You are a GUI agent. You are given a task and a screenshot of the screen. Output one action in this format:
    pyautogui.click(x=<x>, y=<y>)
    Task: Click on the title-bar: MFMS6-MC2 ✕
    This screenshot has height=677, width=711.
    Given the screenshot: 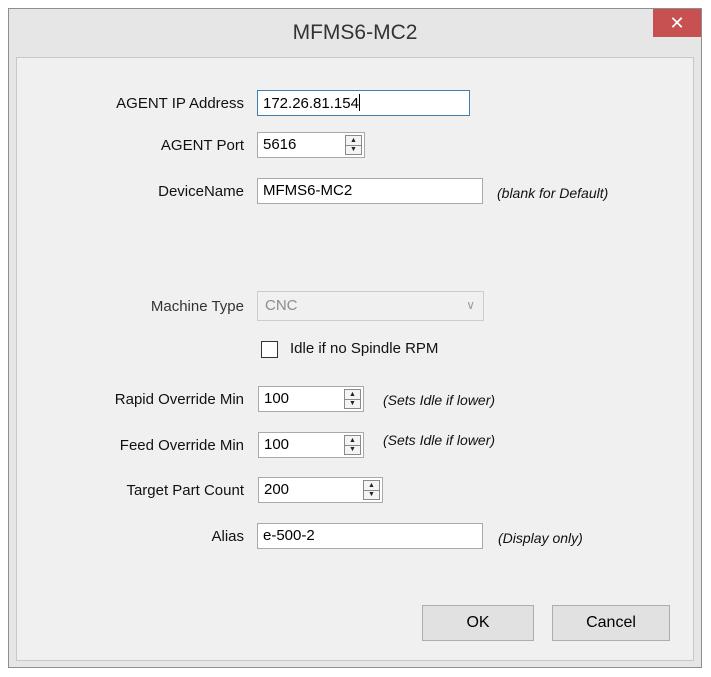 What is the action you would take?
    pyautogui.click(x=355, y=33)
    